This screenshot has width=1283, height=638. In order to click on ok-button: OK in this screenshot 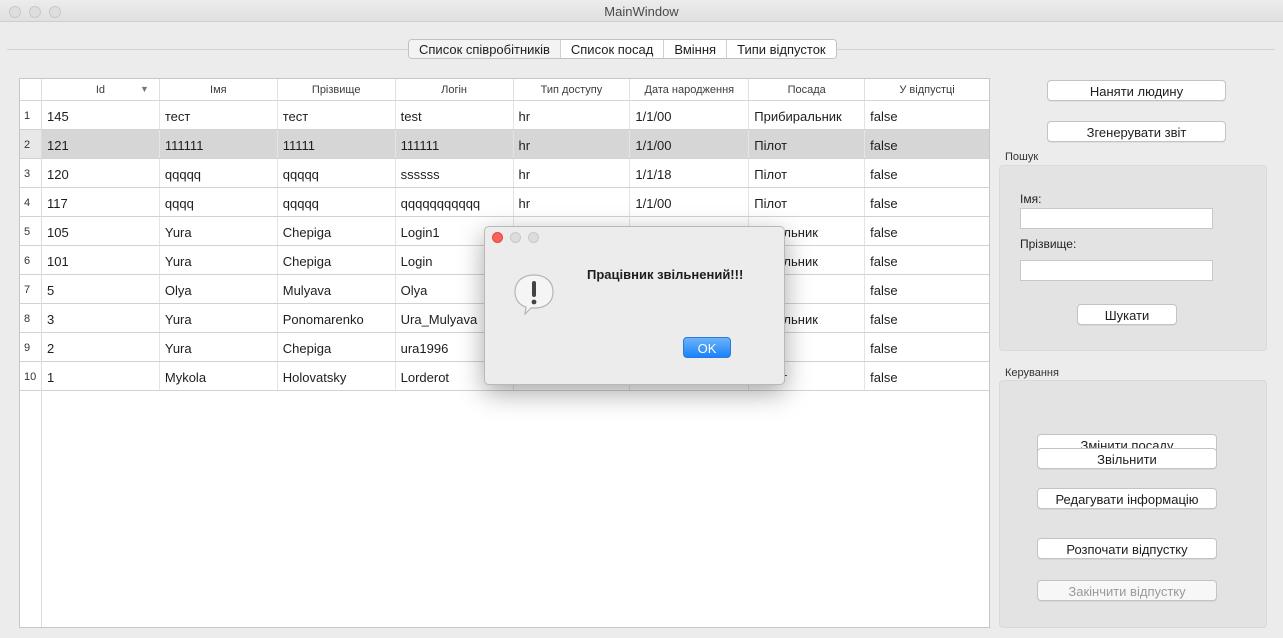, I will do `click(707, 347)`.